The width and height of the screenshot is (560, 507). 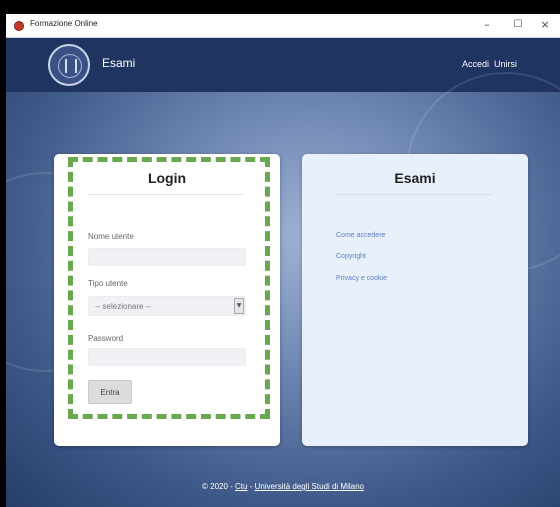 What do you see at coordinates (167, 257) in the screenshot?
I see `username-input` at bounding box center [167, 257].